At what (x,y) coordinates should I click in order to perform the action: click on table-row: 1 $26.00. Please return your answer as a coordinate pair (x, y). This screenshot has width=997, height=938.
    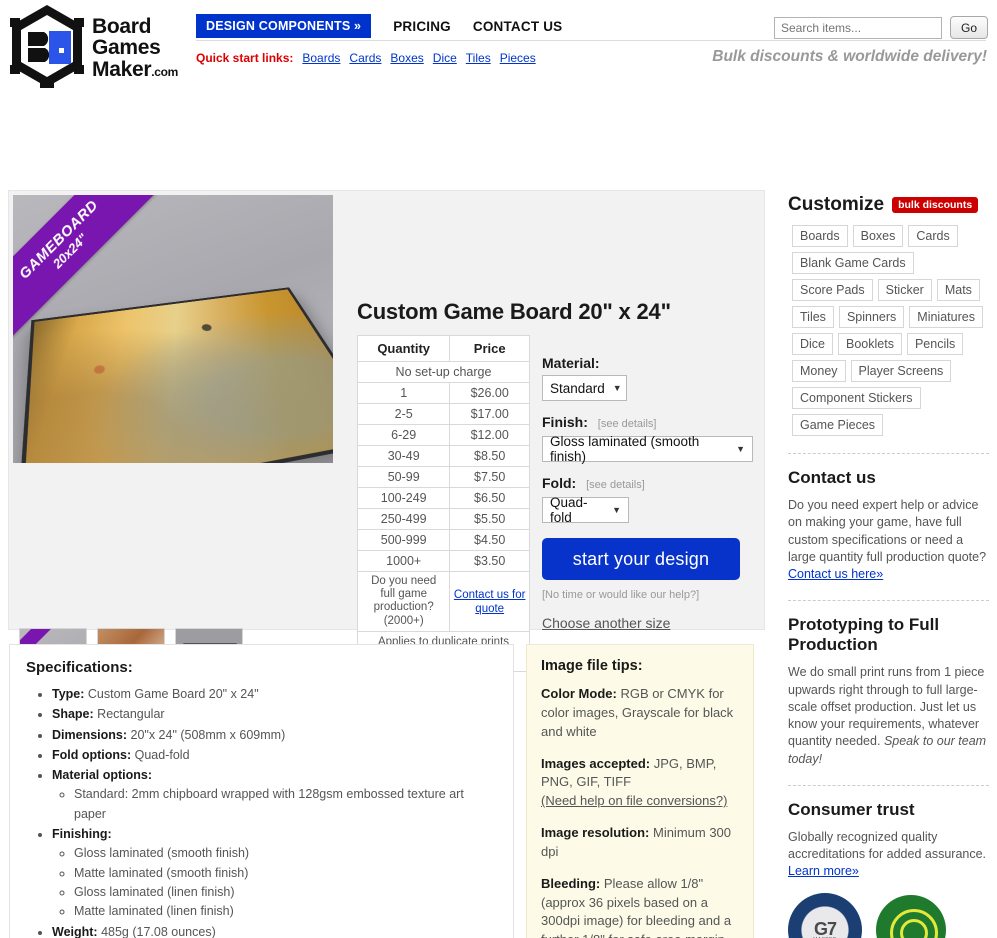
    Looking at the image, I should click on (443, 393).